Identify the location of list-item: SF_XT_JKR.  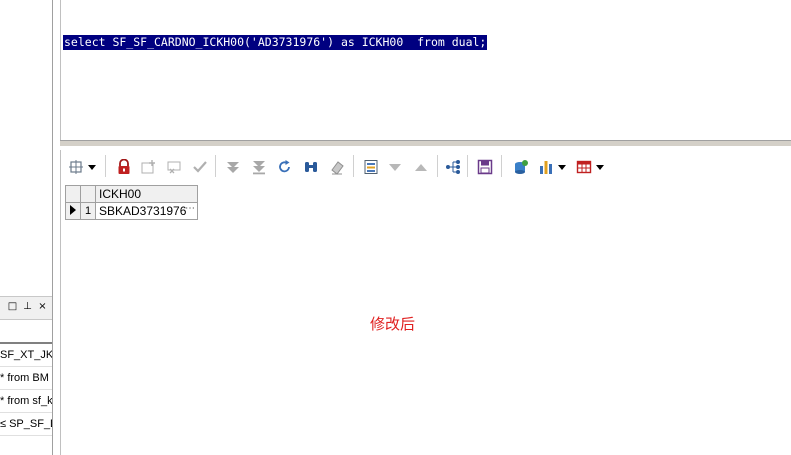
(26, 355).